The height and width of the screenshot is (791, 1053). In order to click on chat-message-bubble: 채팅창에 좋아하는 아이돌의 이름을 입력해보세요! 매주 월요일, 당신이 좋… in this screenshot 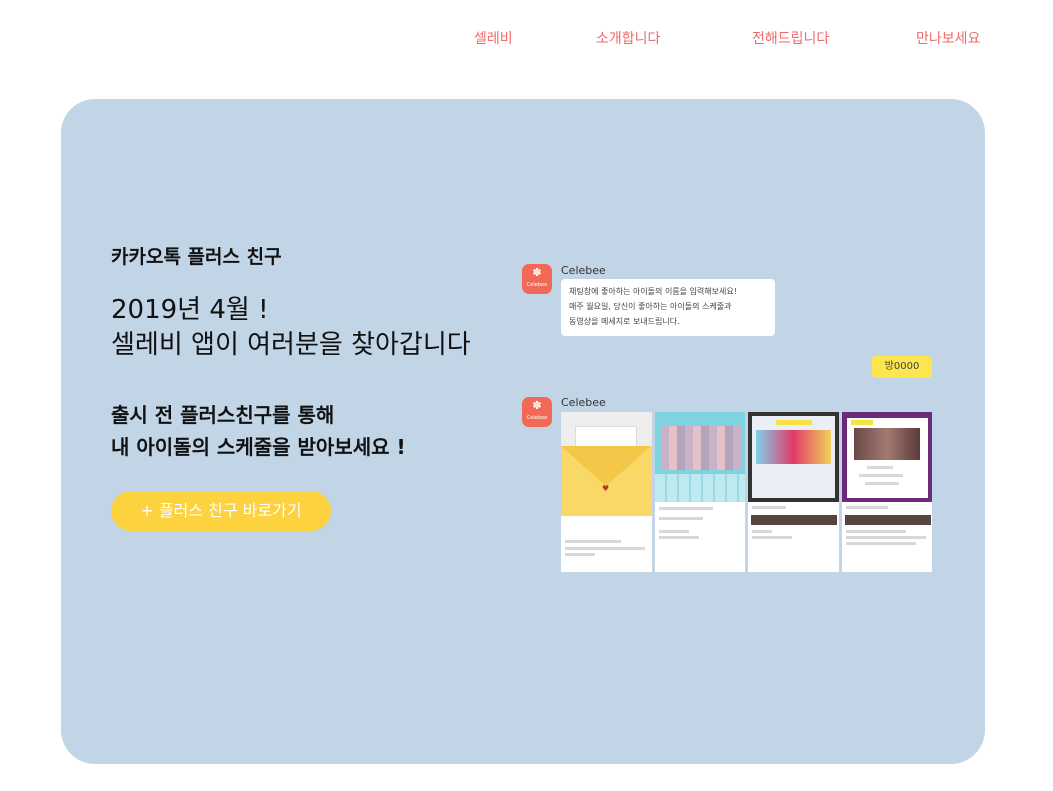, I will do `click(668, 307)`.